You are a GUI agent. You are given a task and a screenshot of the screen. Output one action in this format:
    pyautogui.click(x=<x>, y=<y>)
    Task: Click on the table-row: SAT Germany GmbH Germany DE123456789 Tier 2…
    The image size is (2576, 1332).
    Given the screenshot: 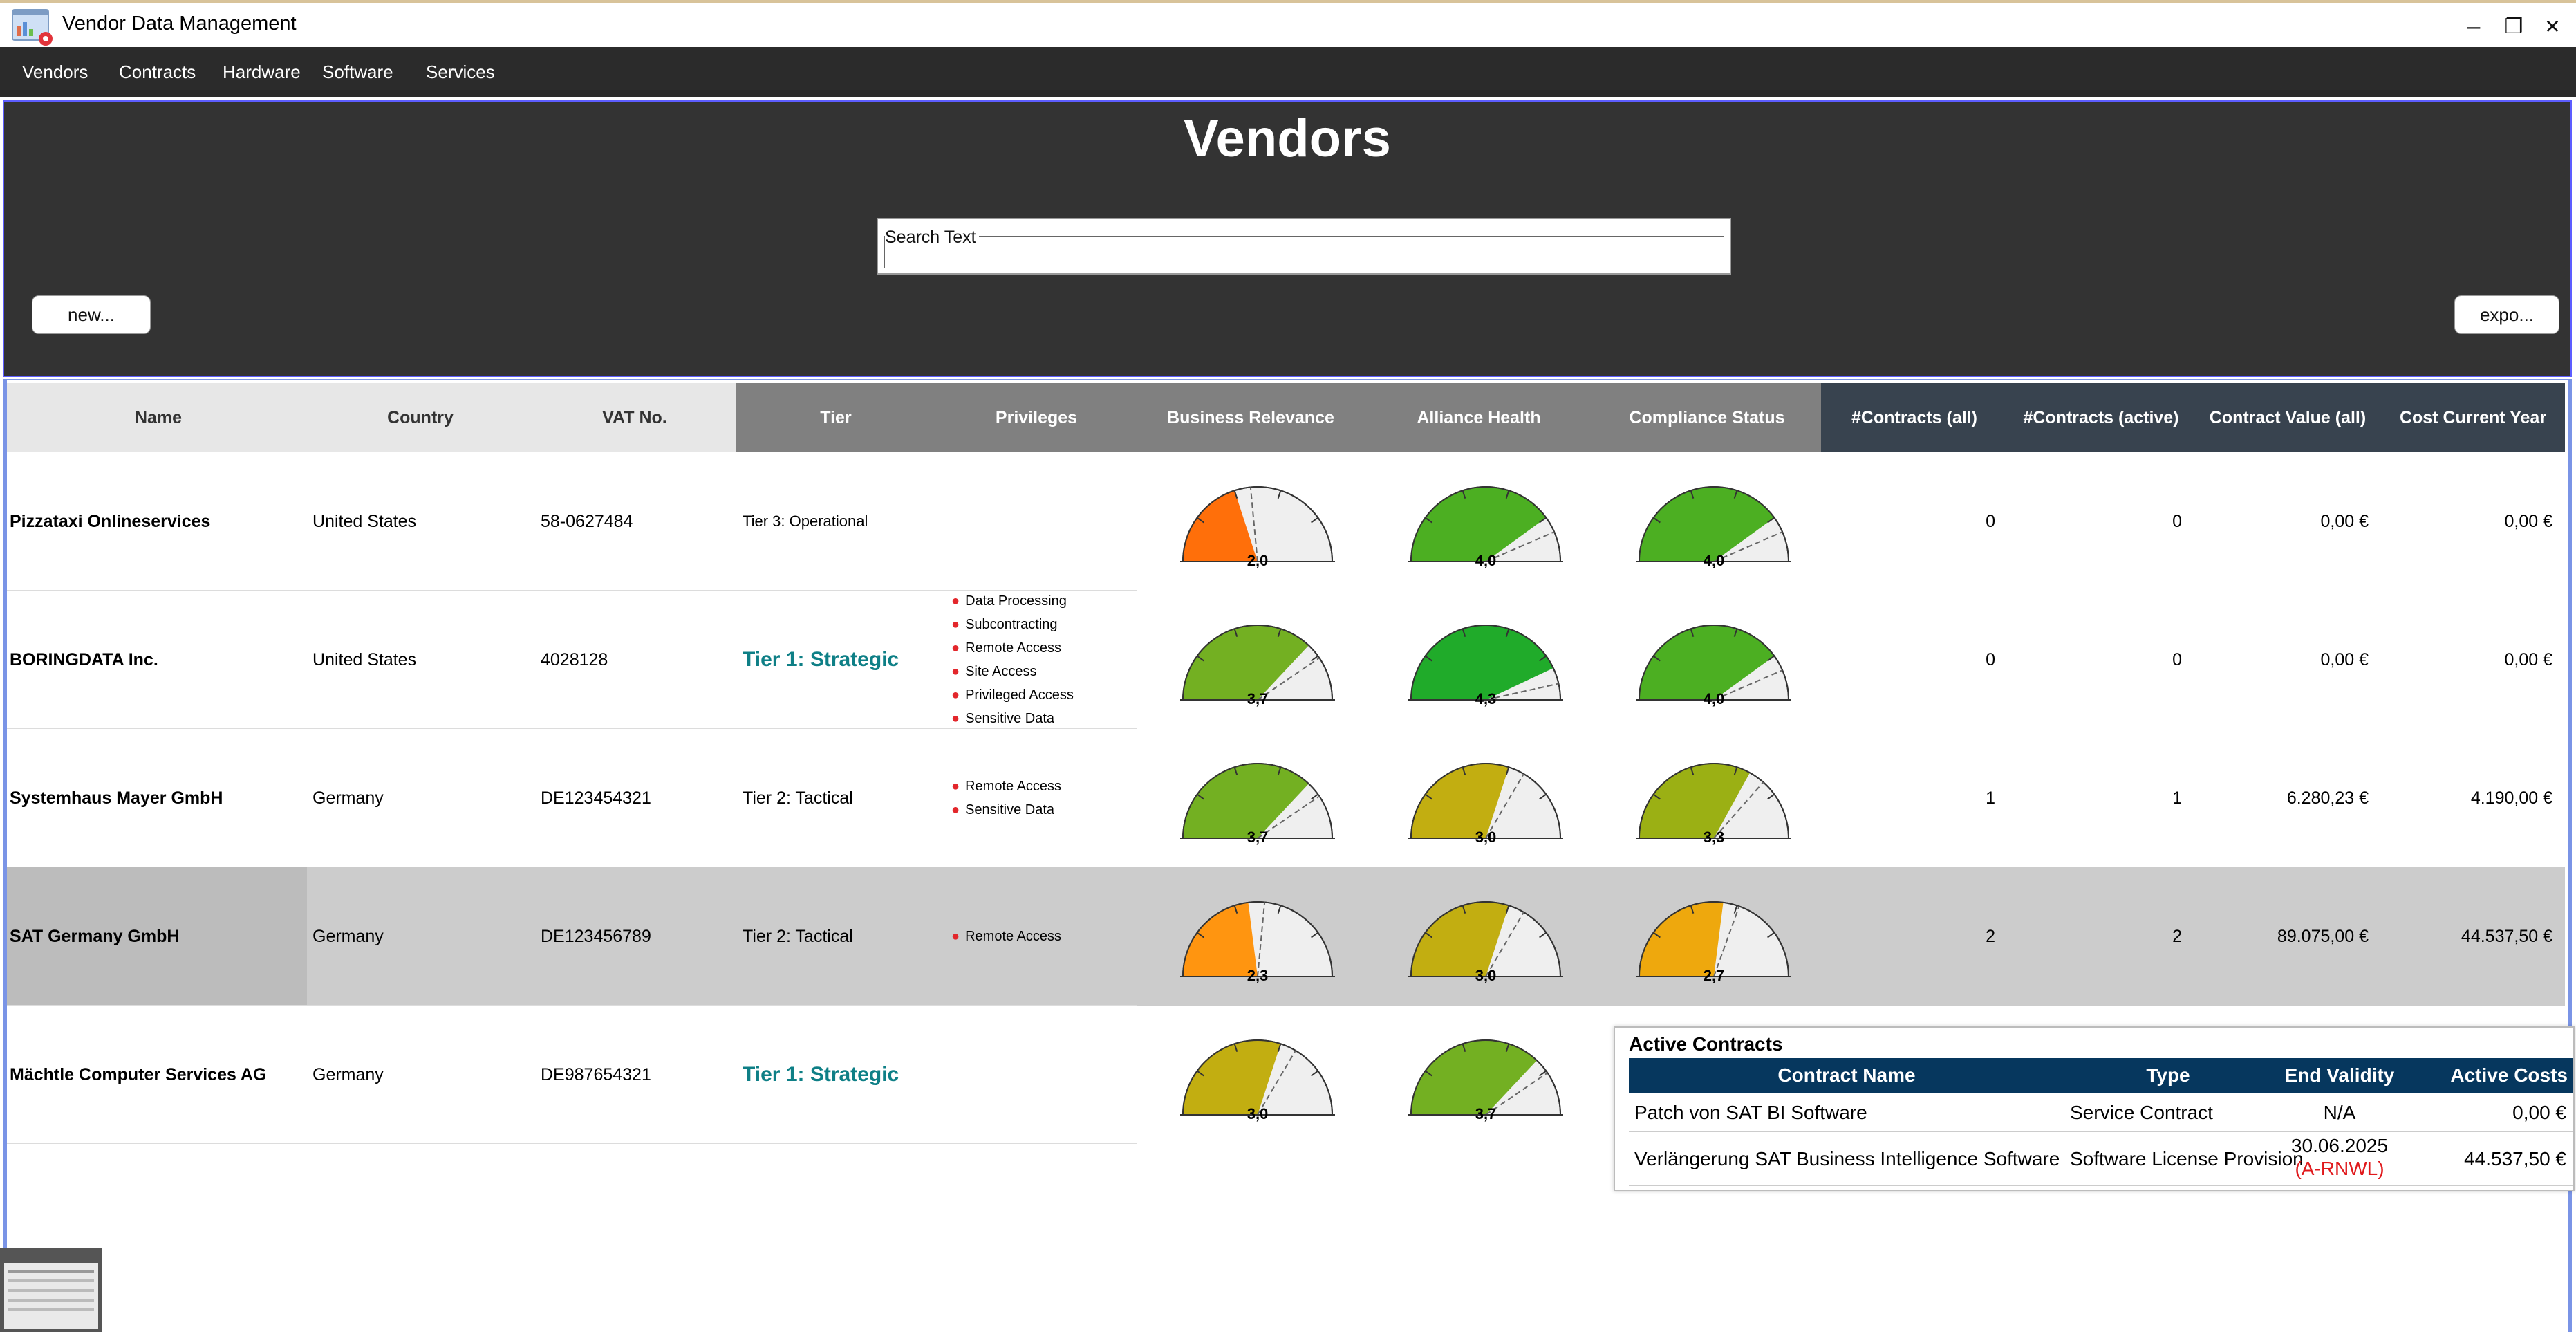 What is the action you would take?
    pyautogui.click(x=1286, y=937)
    